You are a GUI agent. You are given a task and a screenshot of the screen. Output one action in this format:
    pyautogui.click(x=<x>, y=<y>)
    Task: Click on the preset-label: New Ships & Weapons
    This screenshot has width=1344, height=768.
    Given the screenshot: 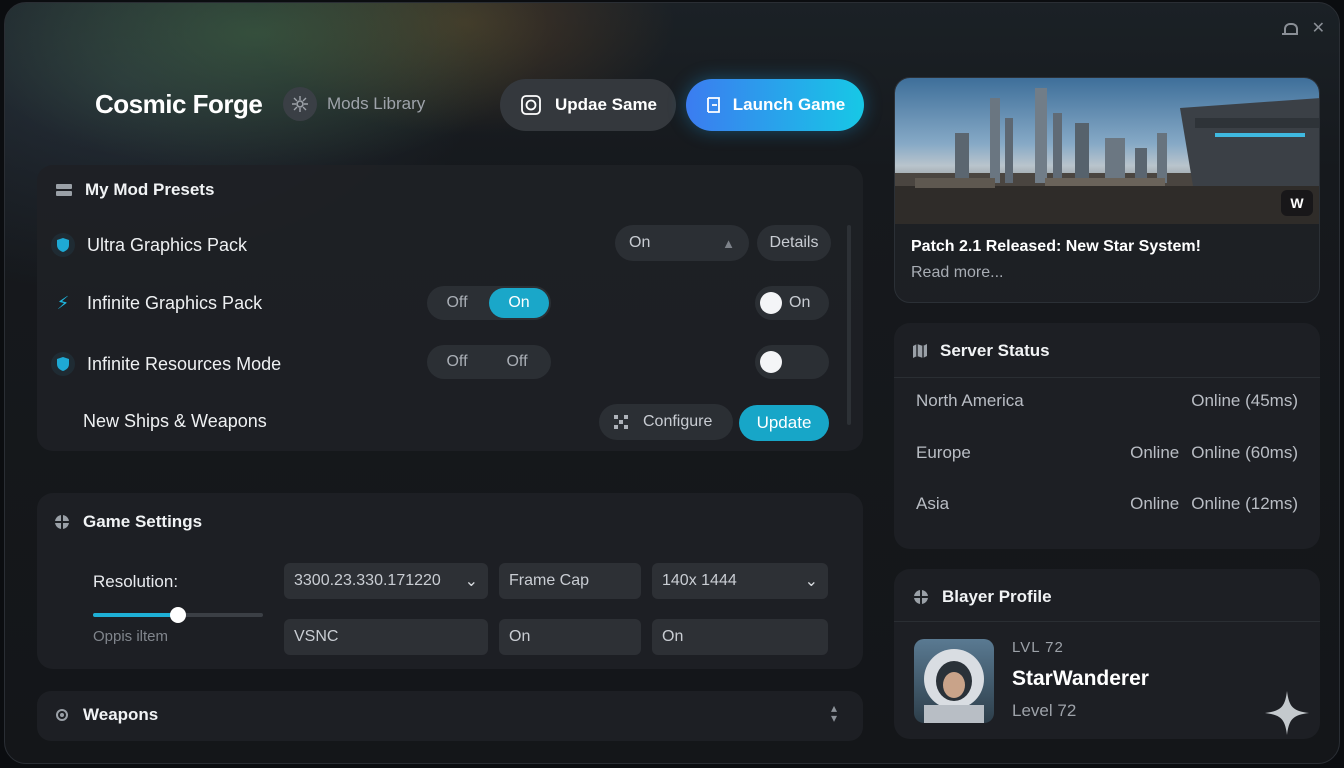 What is the action you would take?
    pyautogui.click(x=175, y=421)
    